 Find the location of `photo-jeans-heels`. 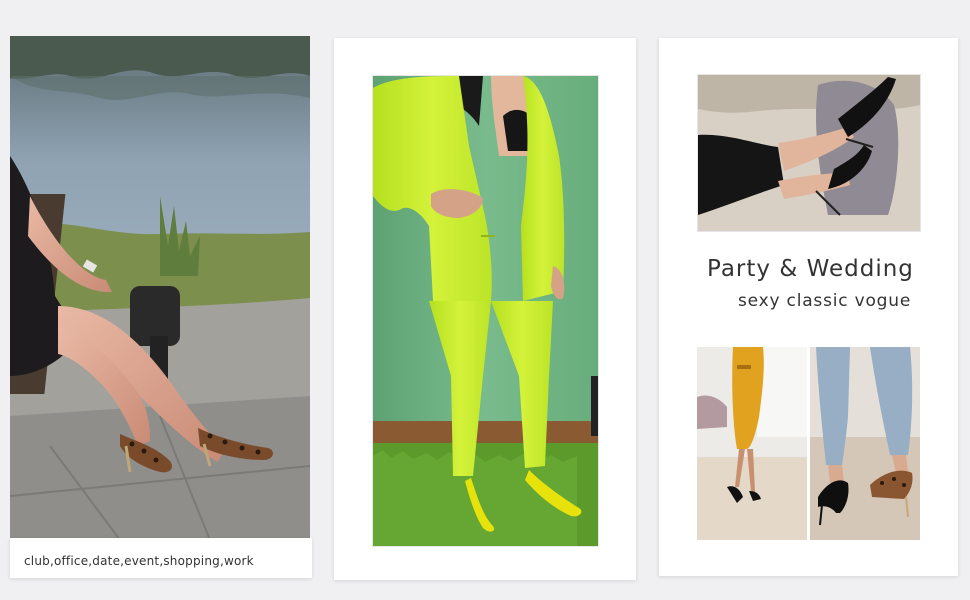

photo-jeans-heels is located at coordinates (865, 443).